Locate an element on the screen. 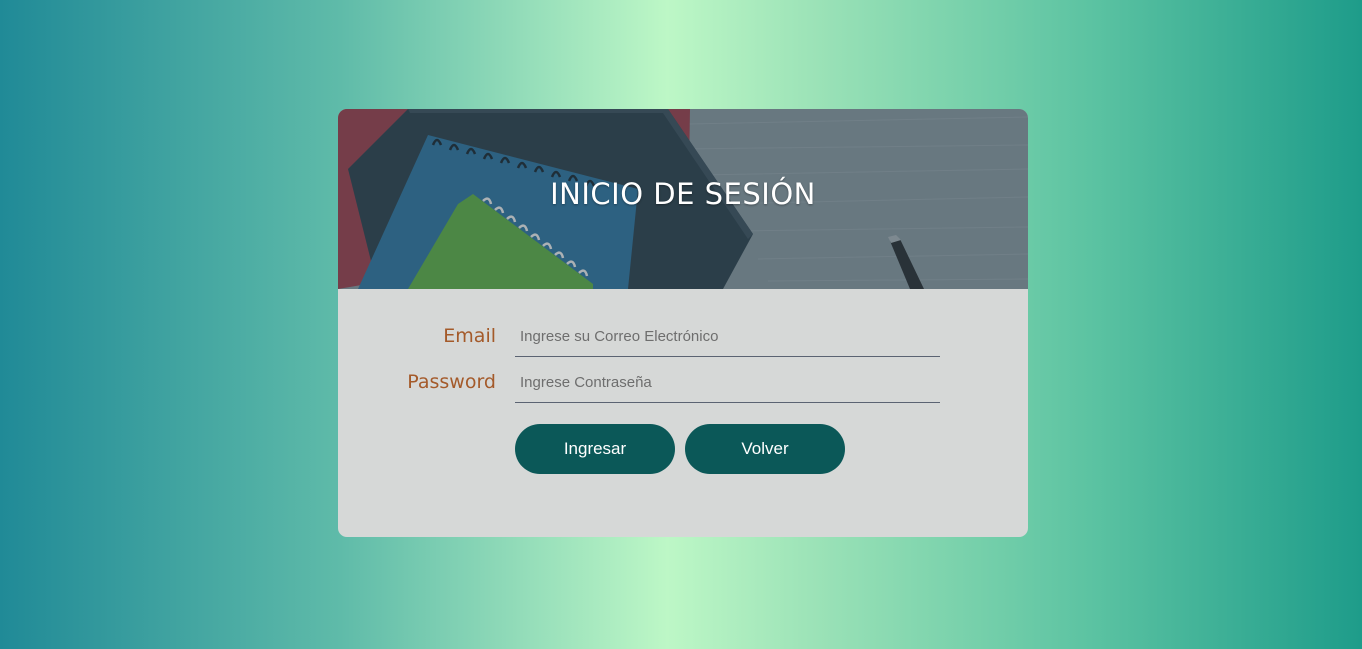  email-field is located at coordinates (727, 337).